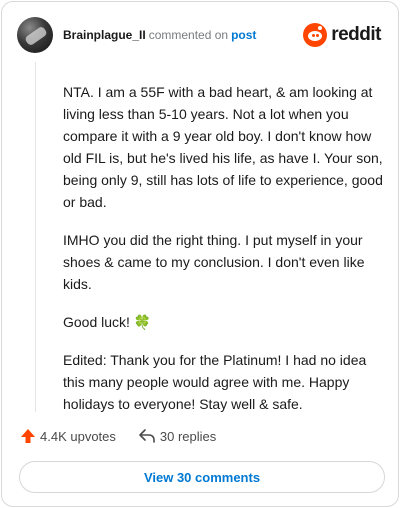 This screenshot has height=508, width=400. I want to click on comment-meta: Brainplague_II commented on post, so click(159, 35).